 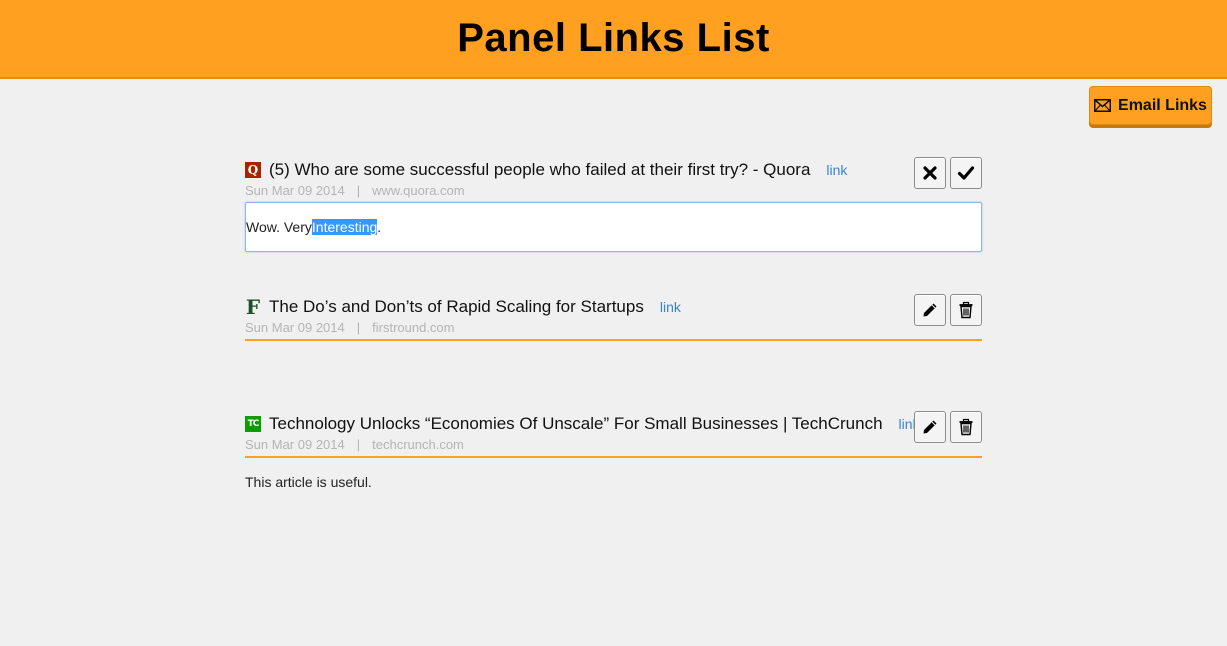 What do you see at coordinates (613, 328) in the screenshot?
I see `link-meta: Sun Mar 09 2014 | firstround.com` at bounding box center [613, 328].